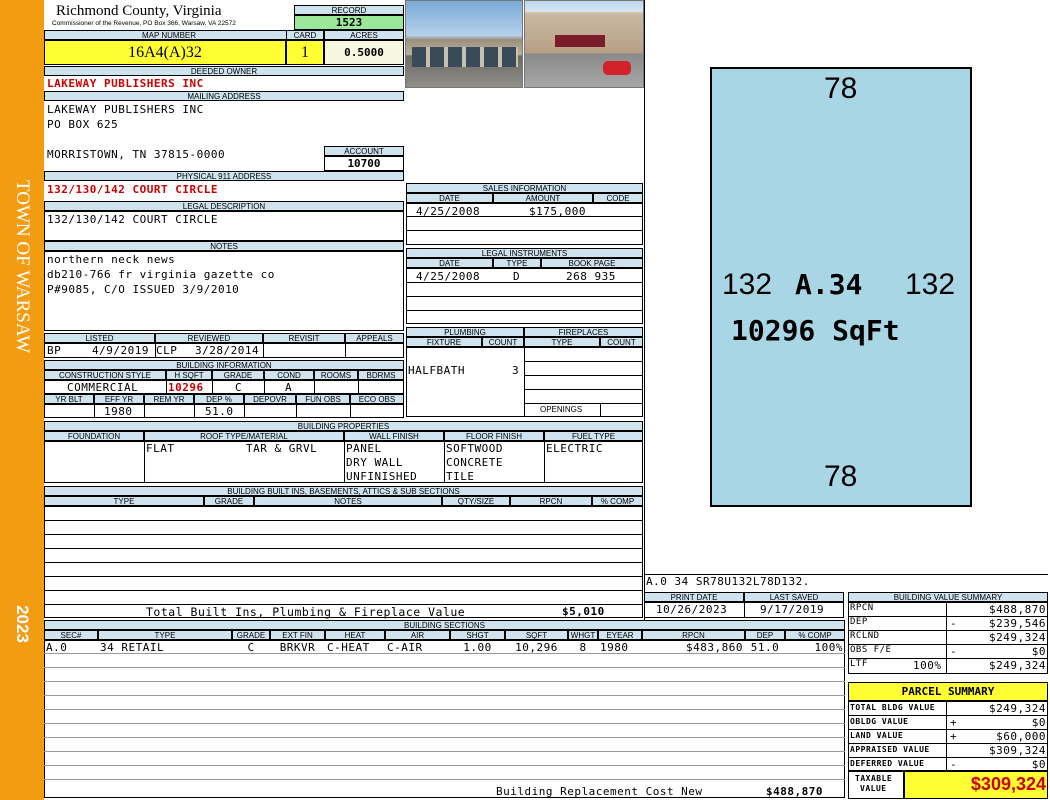 This screenshot has height=800, width=1050. Describe the element at coordinates (583, 611) in the screenshot. I see `built-ins-total: $5,010` at that location.